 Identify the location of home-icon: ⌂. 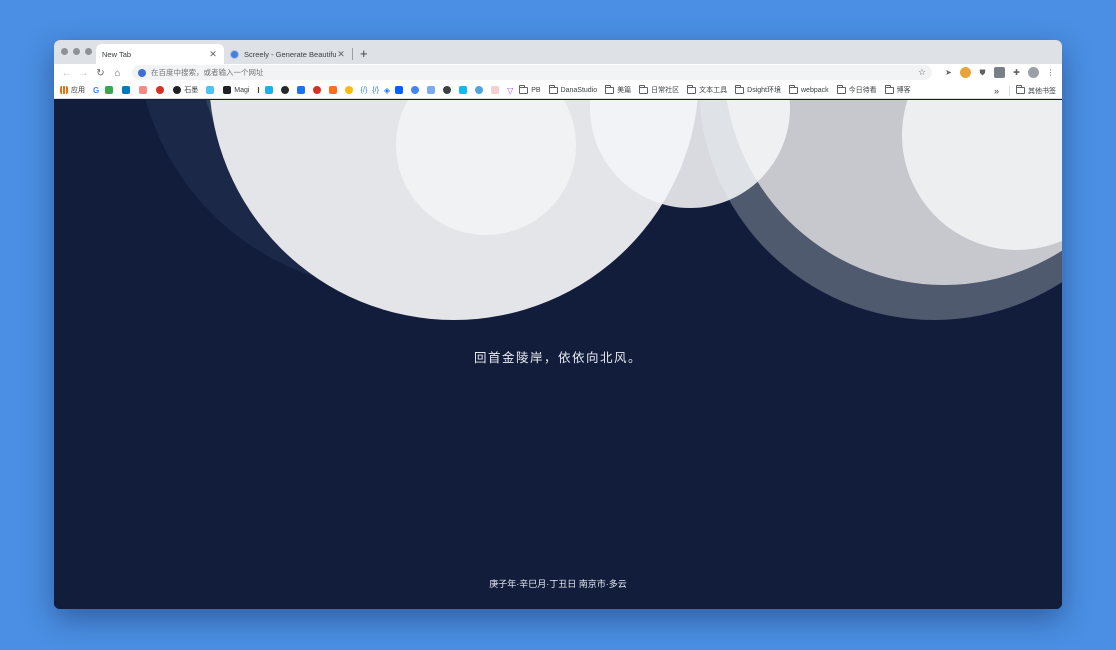
(117, 73).